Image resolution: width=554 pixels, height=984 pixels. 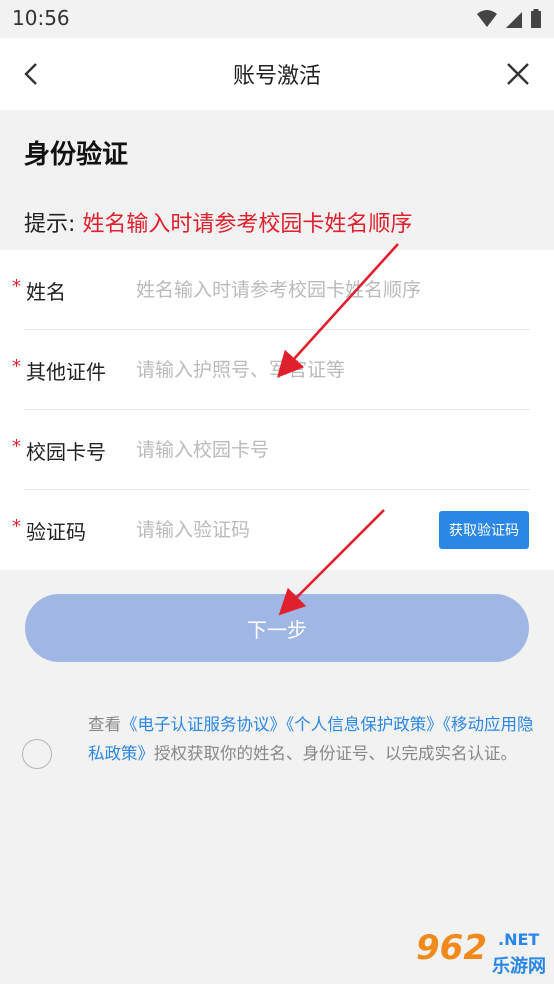 What do you see at coordinates (53, 224) in the screenshot?
I see `hint-label: 提示:` at bounding box center [53, 224].